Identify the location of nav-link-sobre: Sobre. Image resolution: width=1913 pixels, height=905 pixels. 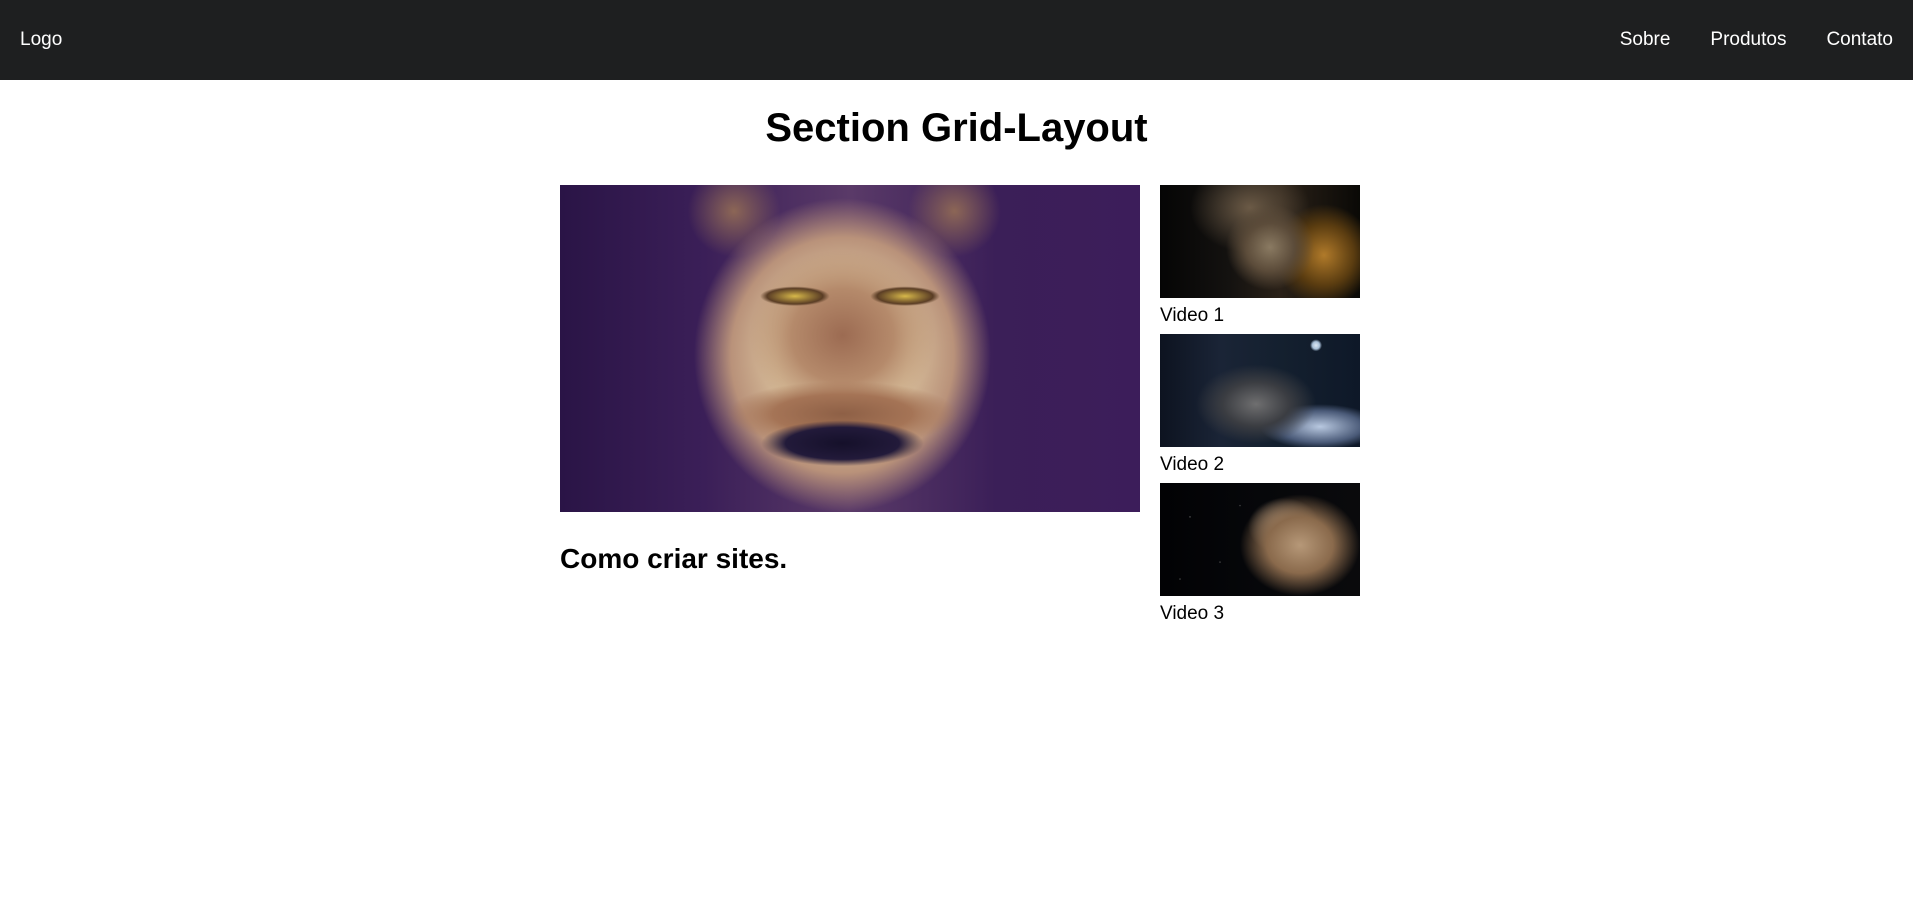
(1645, 40).